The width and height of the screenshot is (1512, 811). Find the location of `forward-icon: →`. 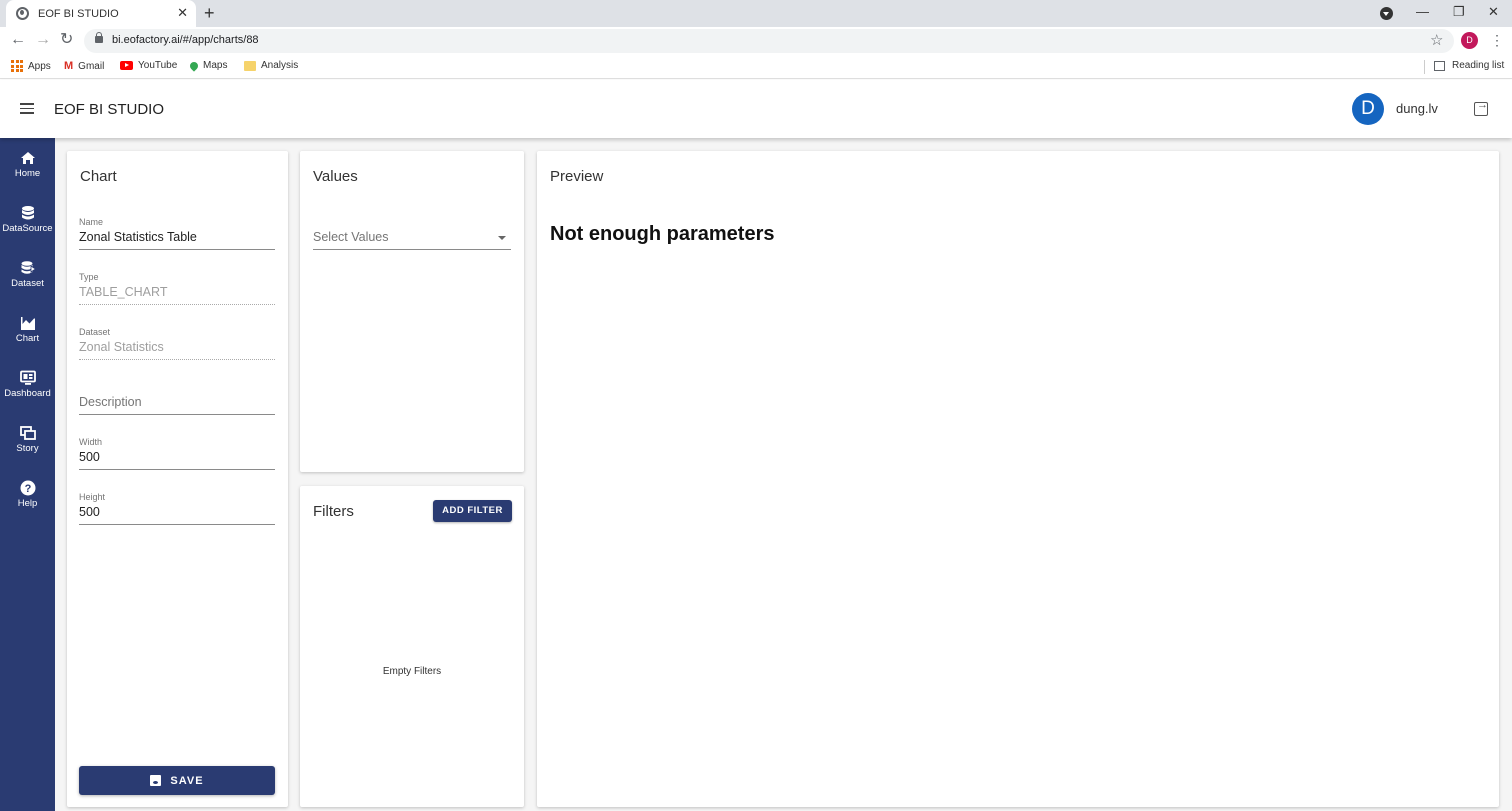

forward-icon: → is located at coordinates (43, 40).